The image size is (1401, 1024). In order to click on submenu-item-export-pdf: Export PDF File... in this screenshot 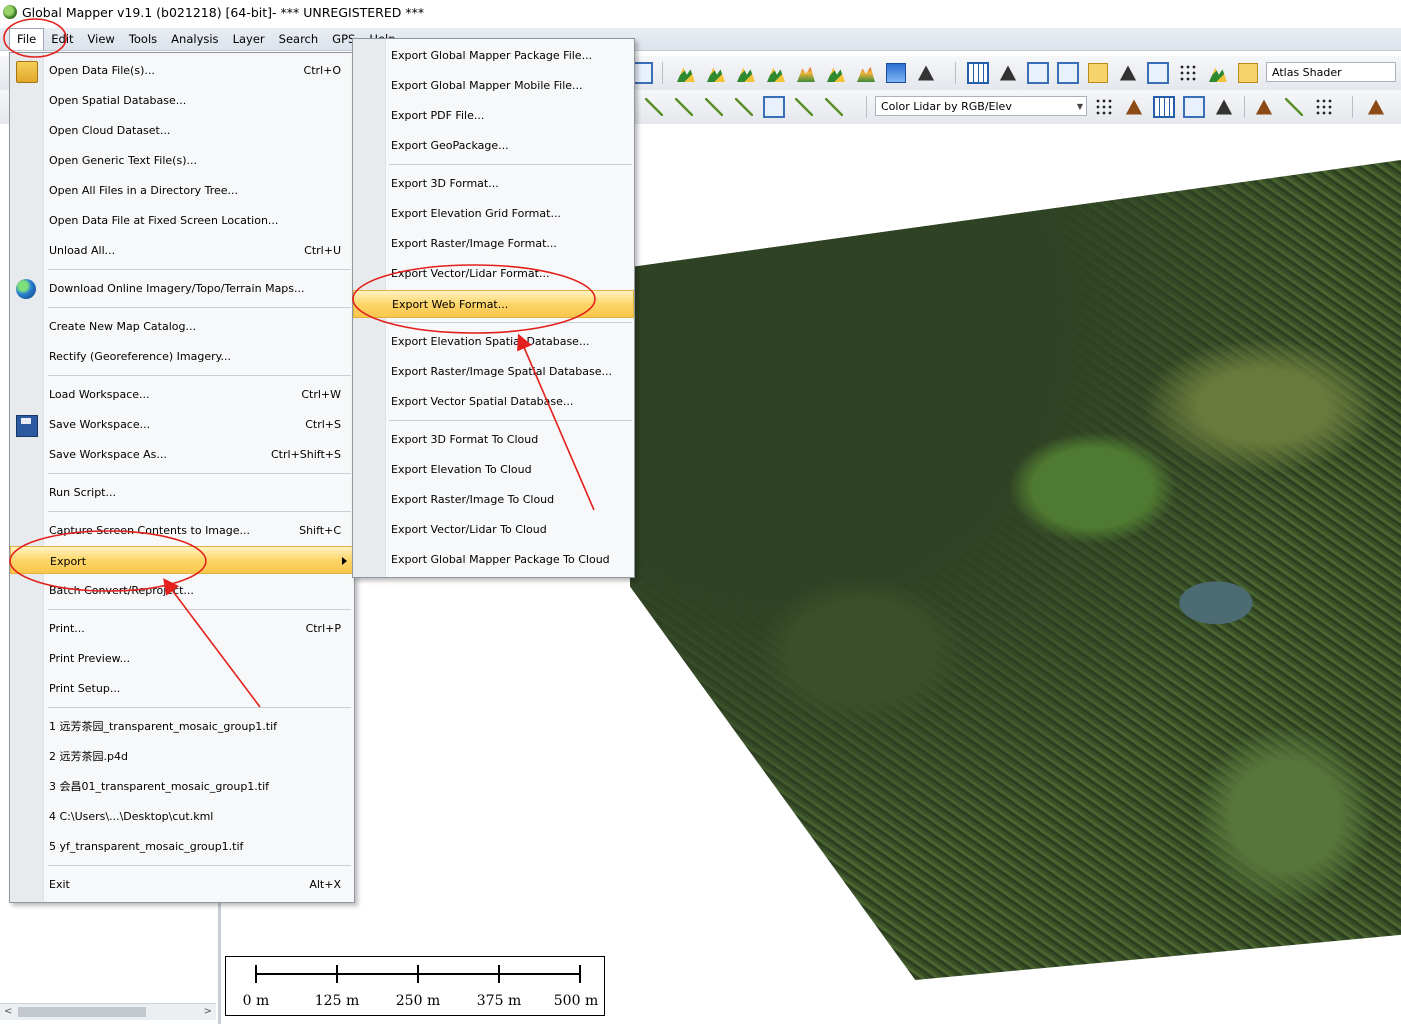, I will do `click(493, 116)`.